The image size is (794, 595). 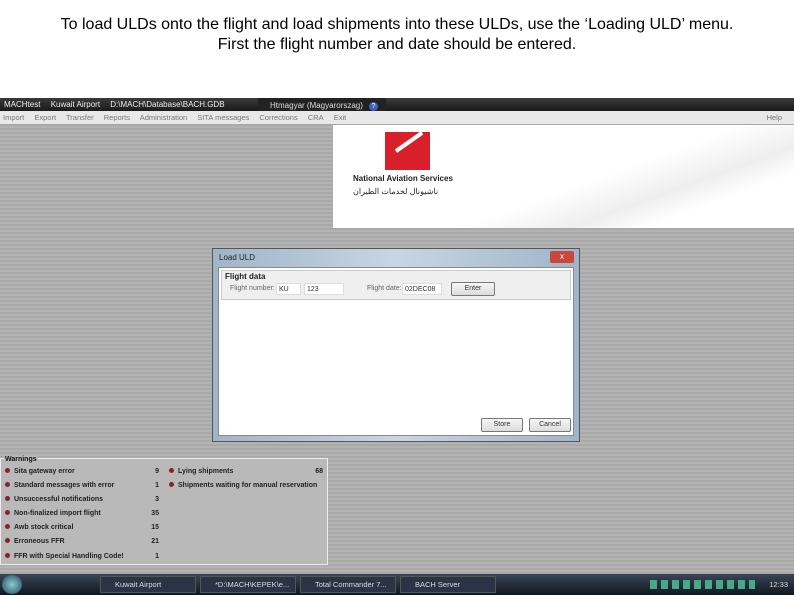 I want to click on close-button: x, so click(x=562, y=257).